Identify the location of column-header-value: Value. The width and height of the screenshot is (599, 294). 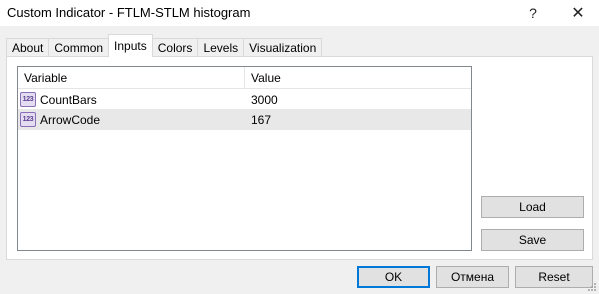
(358, 77).